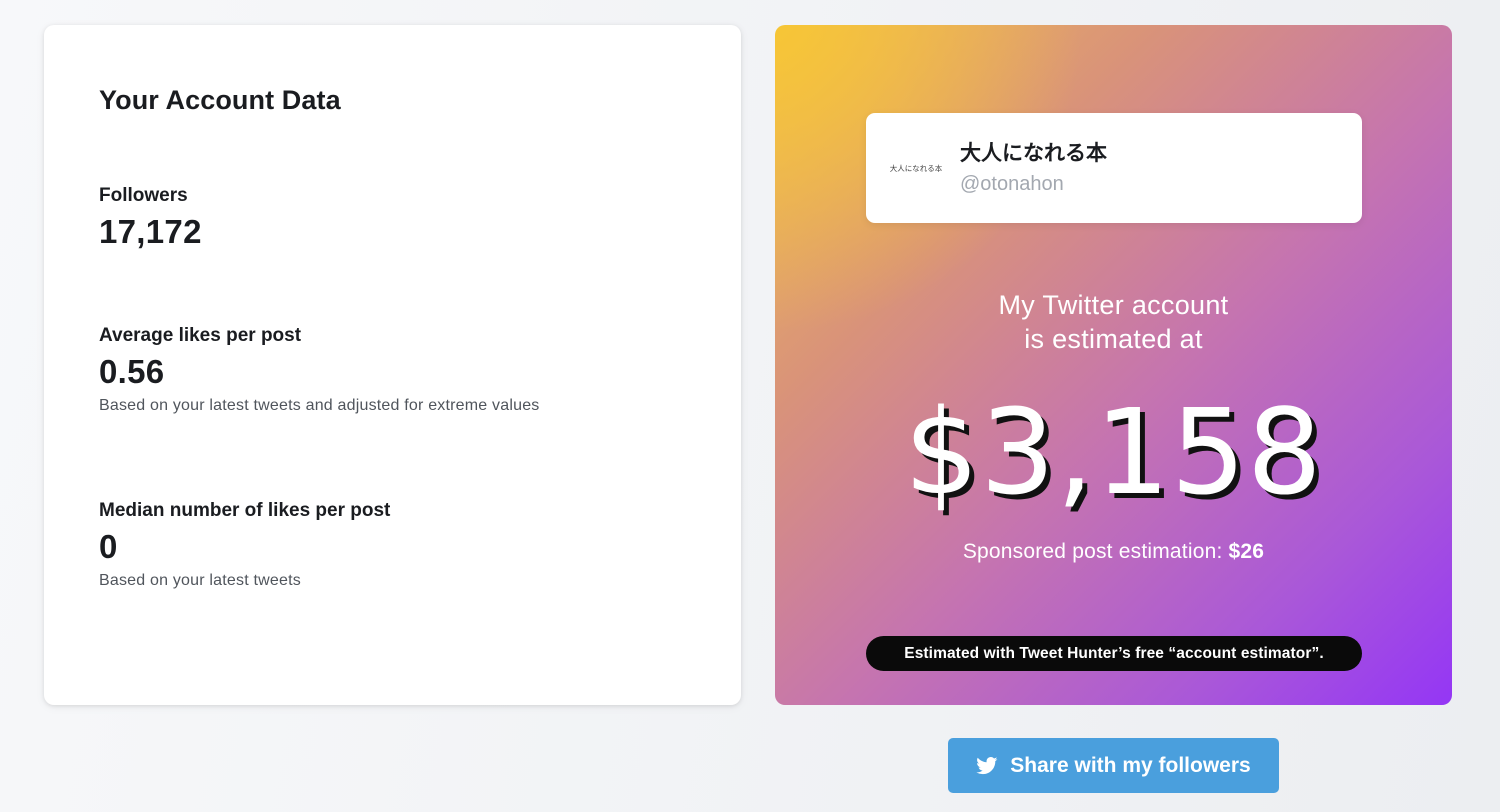 Image resolution: width=1500 pixels, height=812 pixels. I want to click on median-likes-note: Based on your latest tweets, so click(200, 580).